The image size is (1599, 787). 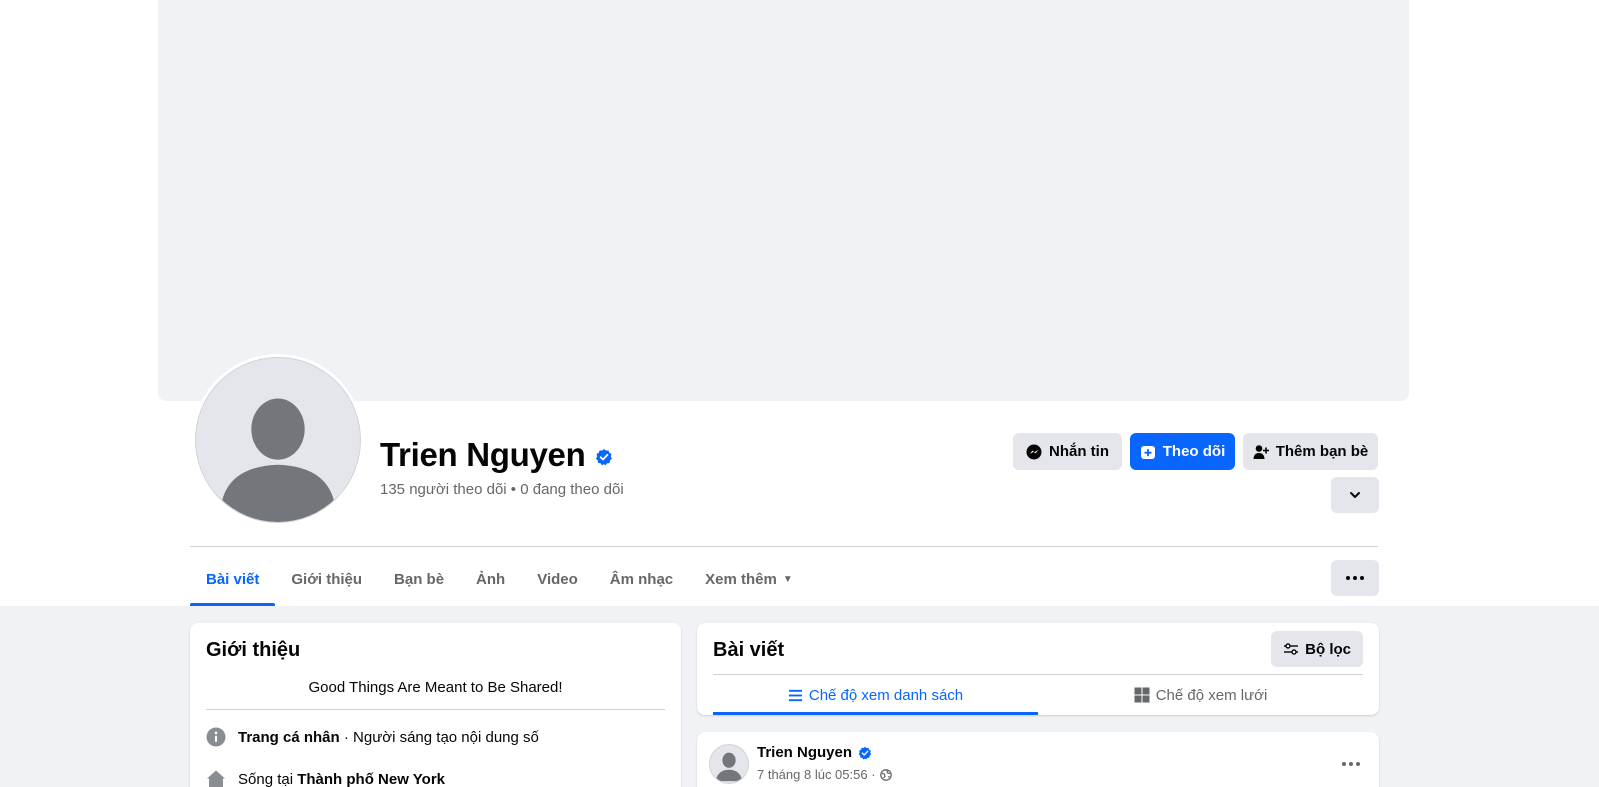 I want to click on tab-about-label: Giới thiệu, so click(x=327, y=579).